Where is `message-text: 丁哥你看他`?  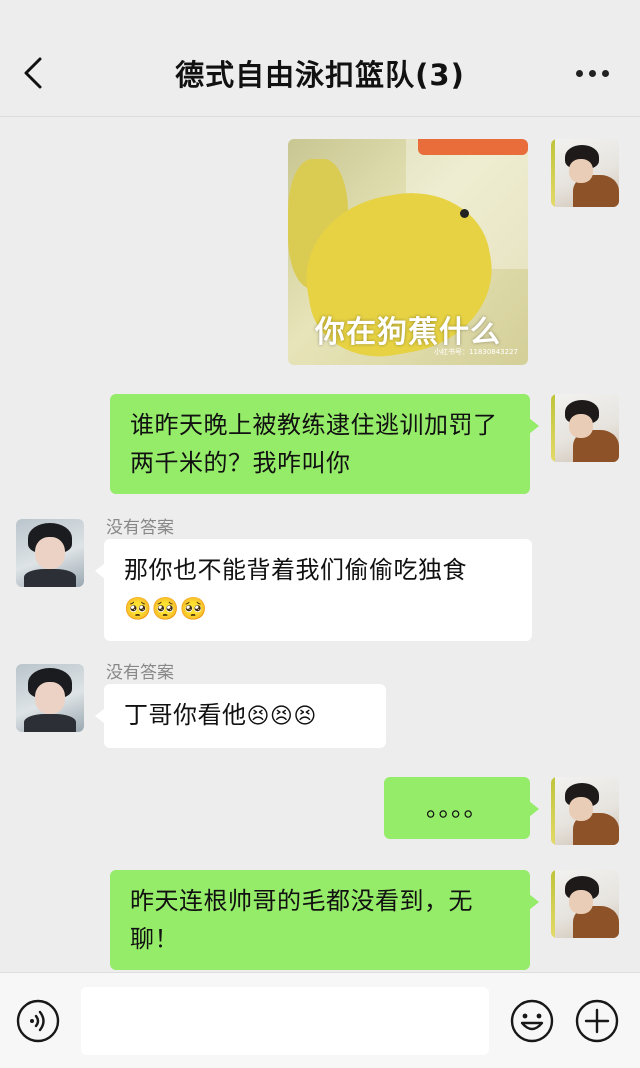 message-text: 丁哥你看他 is located at coordinates (185, 715).